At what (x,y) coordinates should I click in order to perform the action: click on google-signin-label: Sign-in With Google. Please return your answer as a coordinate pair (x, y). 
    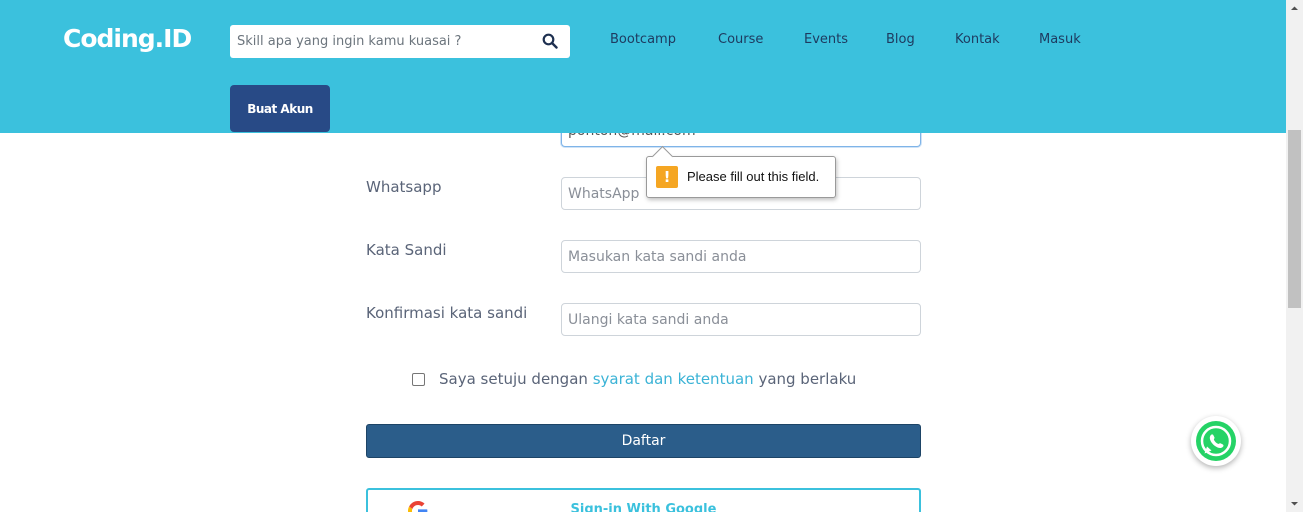
    Looking at the image, I should click on (643, 507).